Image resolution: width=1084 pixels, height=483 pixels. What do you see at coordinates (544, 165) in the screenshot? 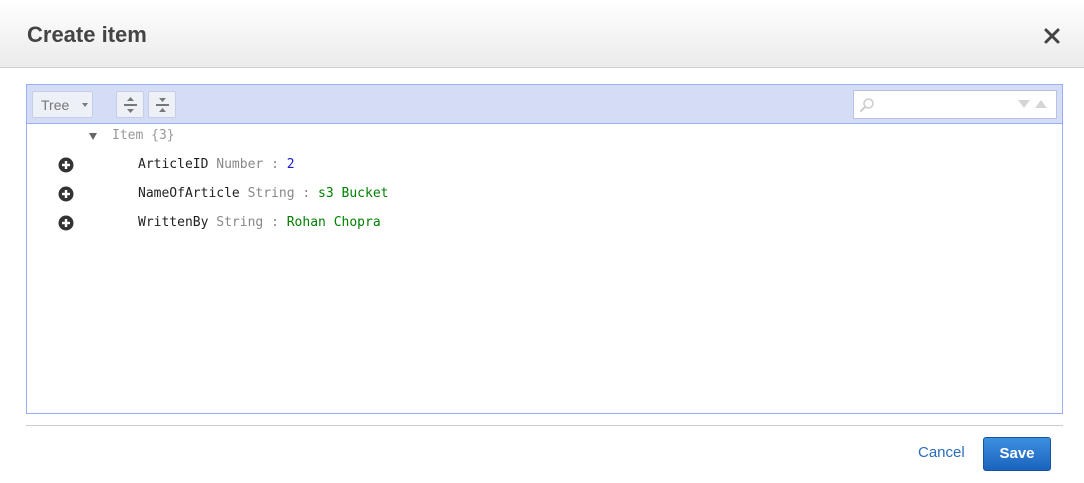
I see `tree-row: ArticleID Number : 2` at bounding box center [544, 165].